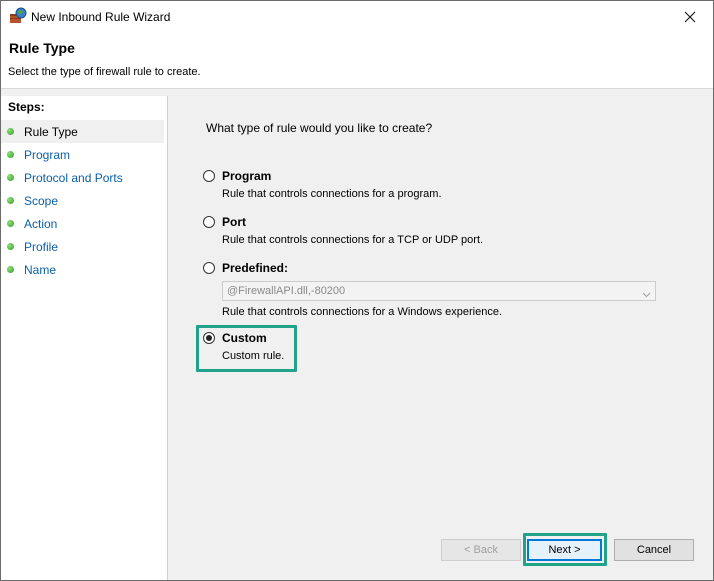  What do you see at coordinates (209, 176) in the screenshot?
I see `program-radio` at bounding box center [209, 176].